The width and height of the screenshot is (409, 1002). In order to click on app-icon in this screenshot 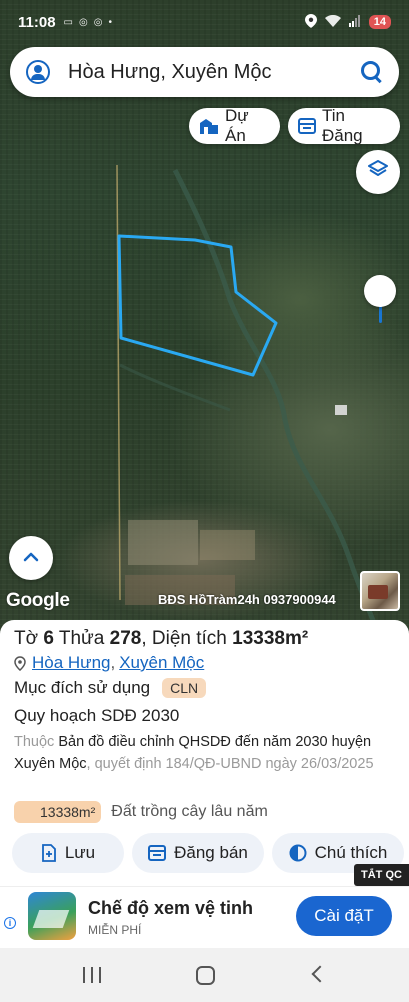, I will do `click(52, 916)`.